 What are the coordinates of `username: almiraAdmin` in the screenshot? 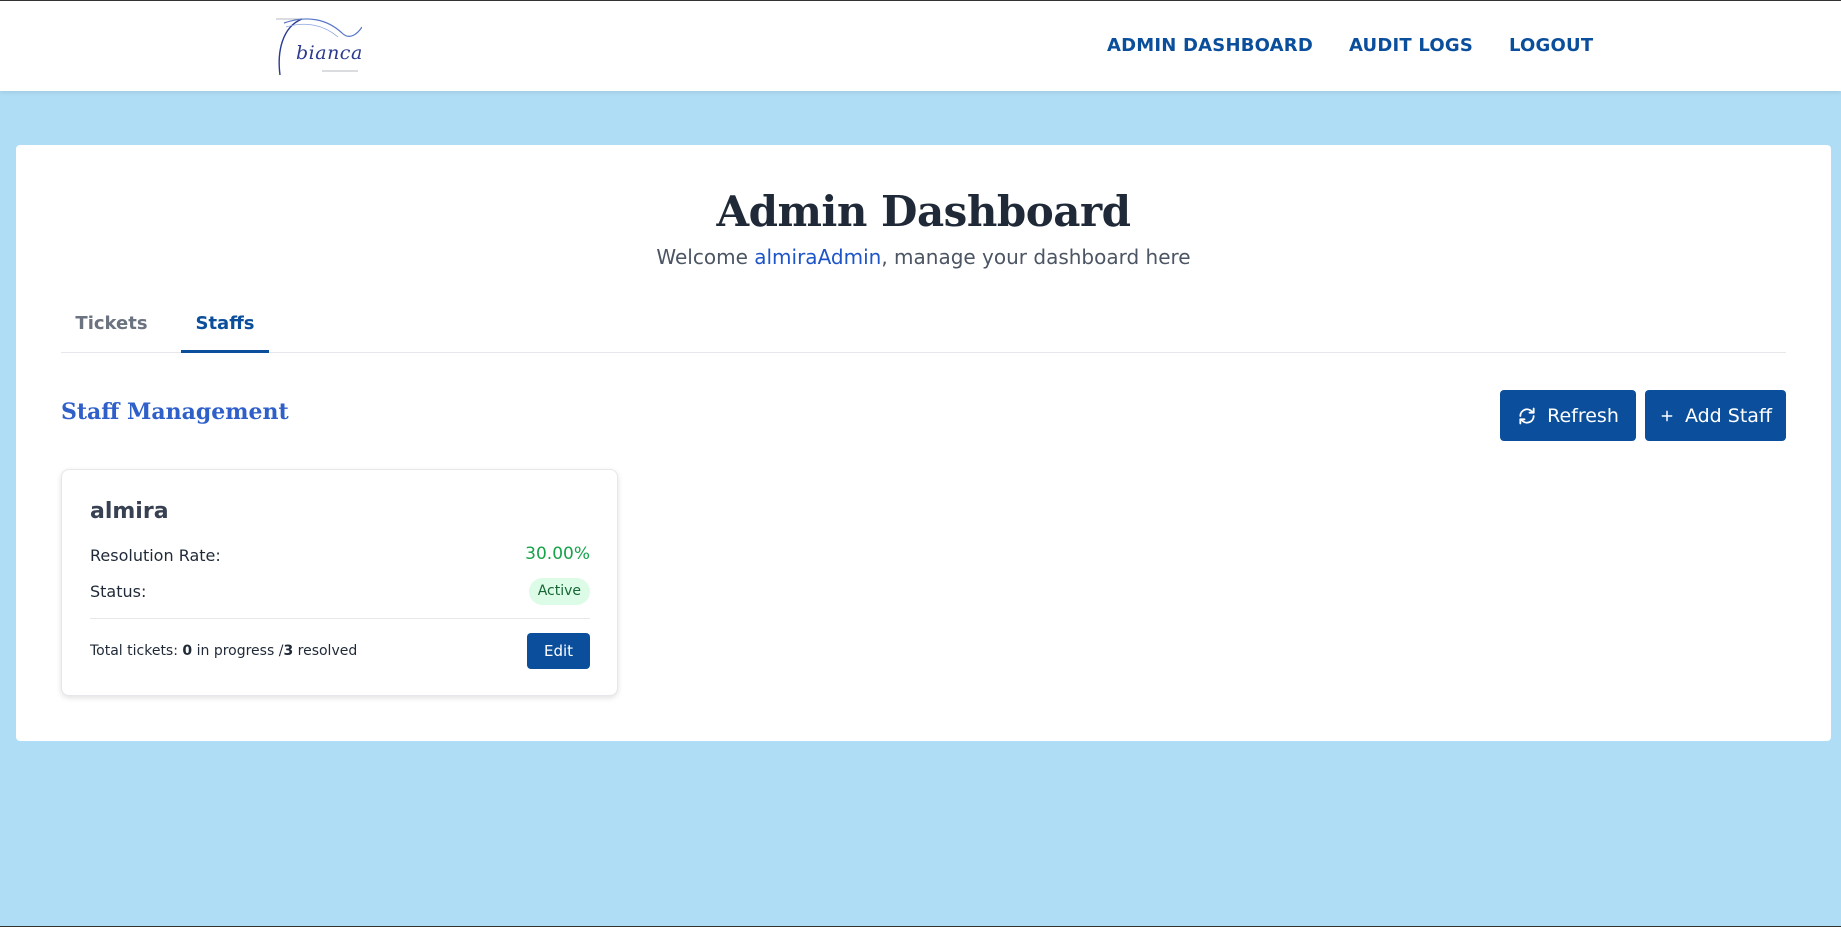 It's located at (818, 257).